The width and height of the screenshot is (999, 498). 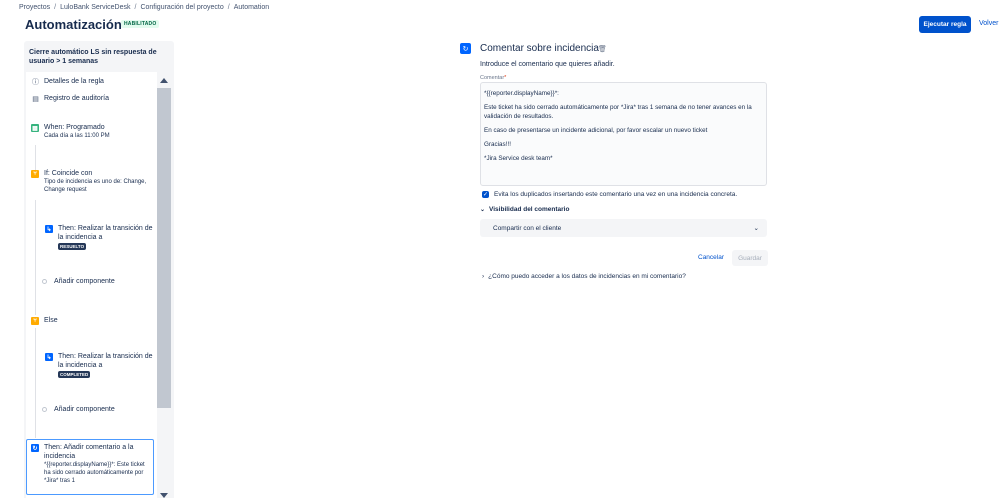 I want to click on condition-title: If: Coincide con, so click(x=68, y=173).